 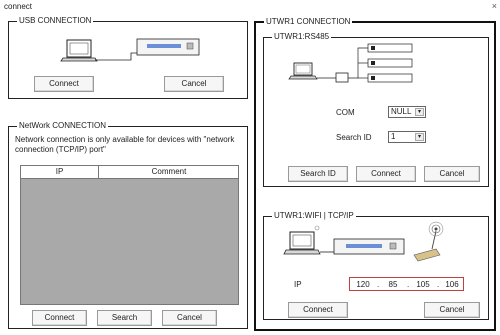 What do you see at coordinates (308, 22) in the screenshot?
I see `utwr1-connection-legend: UTWR1 CONNECTION` at bounding box center [308, 22].